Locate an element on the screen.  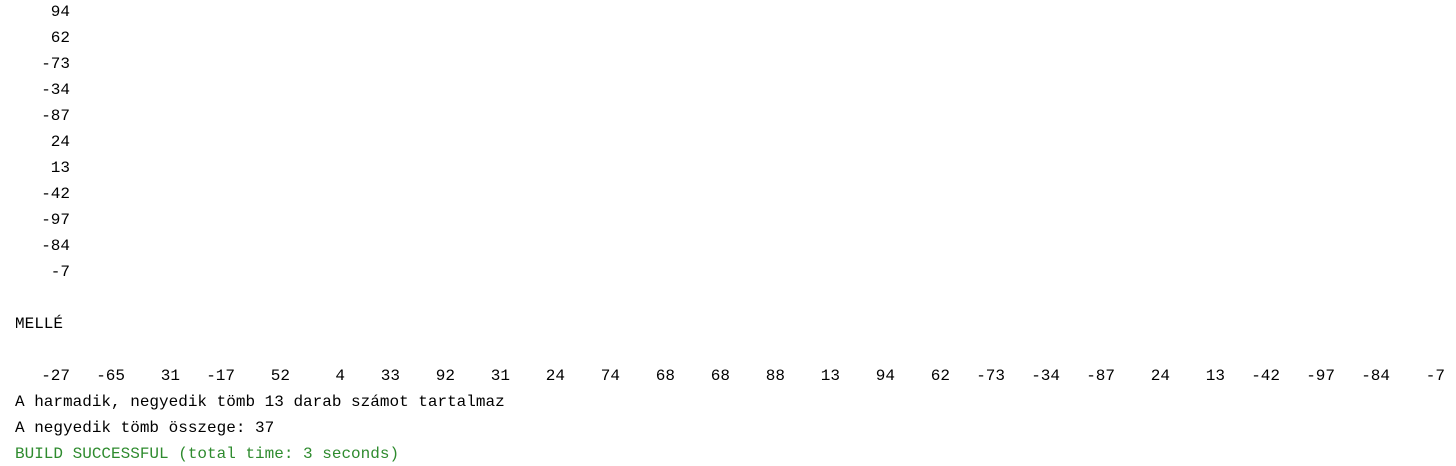
column-value: -84 is located at coordinates (55, 246).